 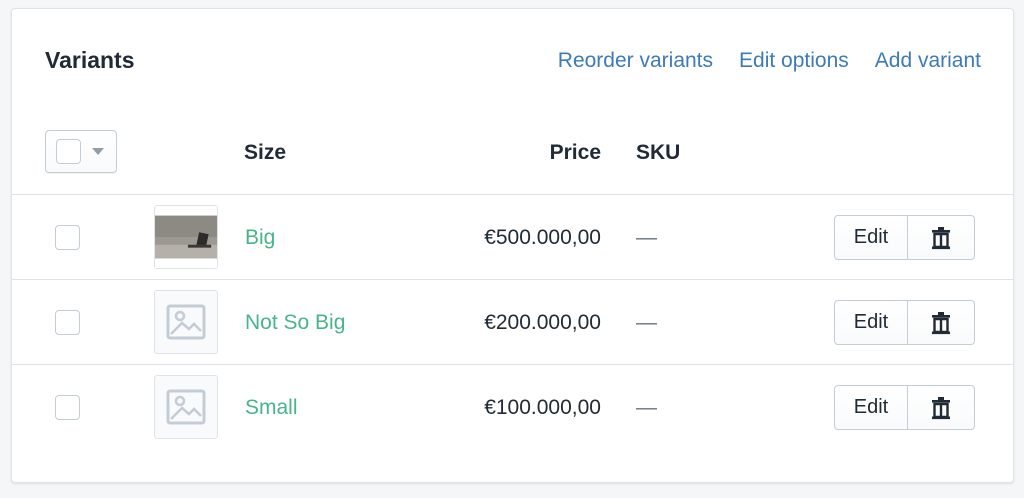 What do you see at coordinates (260, 238) in the screenshot?
I see `variant-name-link: Big` at bounding box center [260, 238].